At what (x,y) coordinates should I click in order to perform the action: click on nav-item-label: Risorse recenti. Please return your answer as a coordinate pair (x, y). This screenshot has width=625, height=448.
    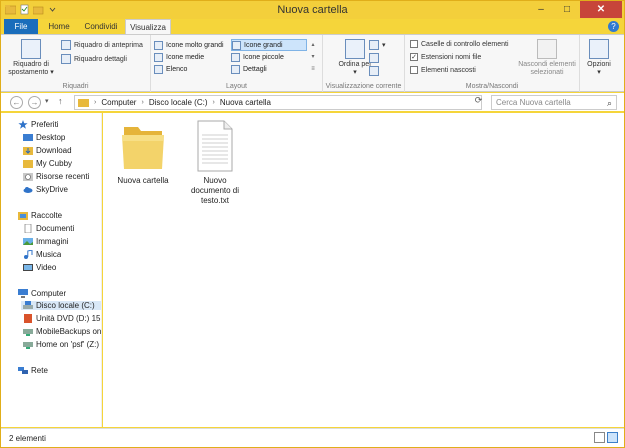
    Looking at the image, I should click on (63, 176).